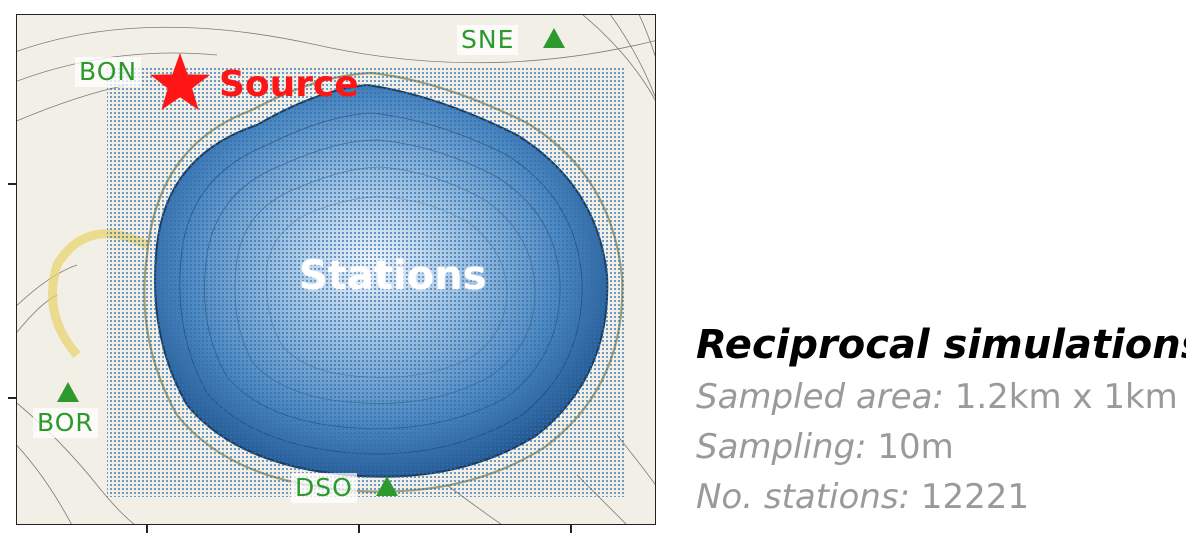  What do you see at coordinates (108, 72) in the screenshot?
I see `station-label-bon: BON` at bounding box center [108, 72].